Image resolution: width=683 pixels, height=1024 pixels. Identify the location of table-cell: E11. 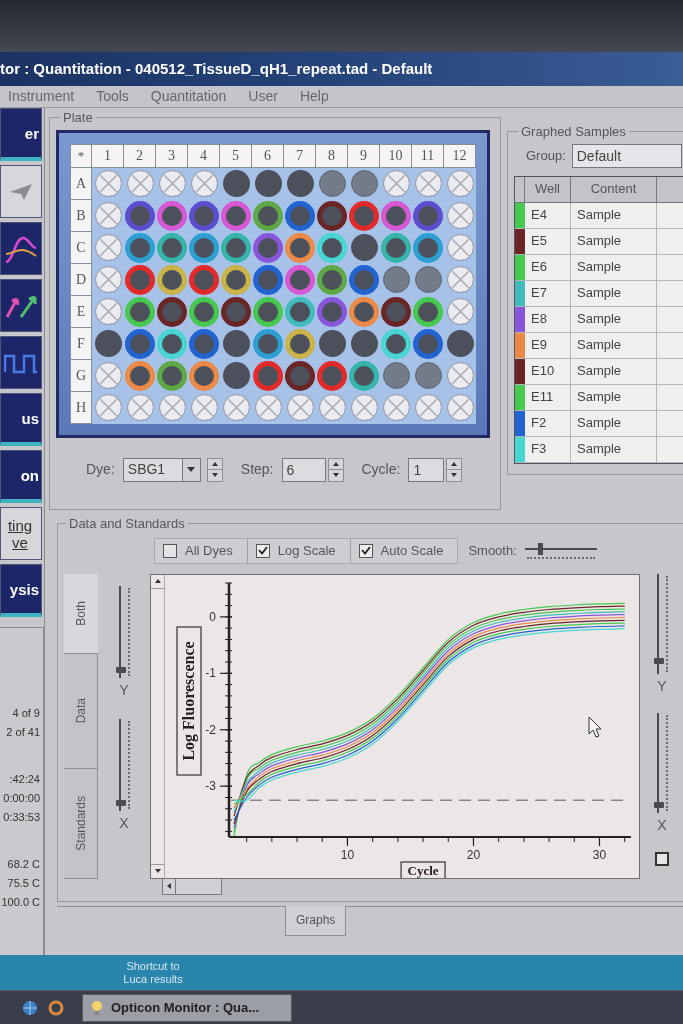
(548, 397).